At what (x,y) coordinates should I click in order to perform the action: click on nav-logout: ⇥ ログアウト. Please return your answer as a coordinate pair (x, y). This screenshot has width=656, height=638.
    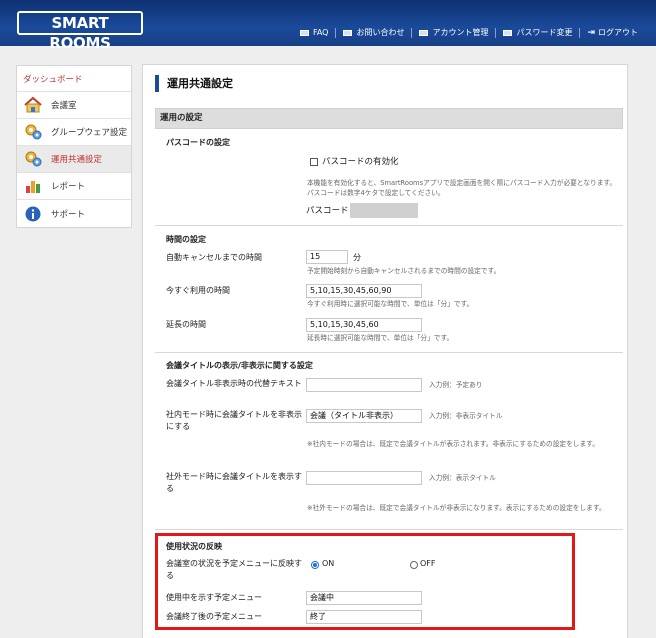
    Looking at the image, I should click on (612, 32).